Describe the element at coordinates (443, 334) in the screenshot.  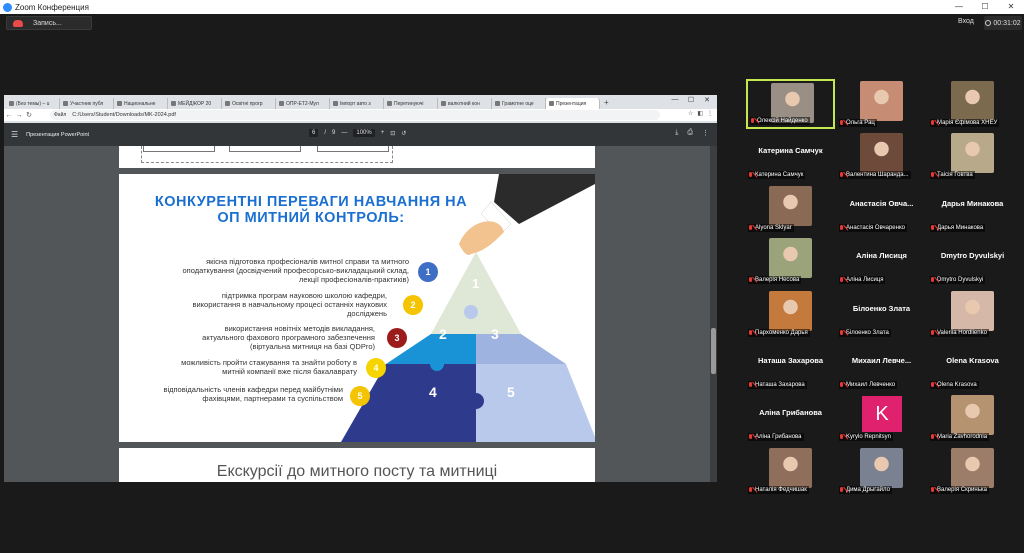
I see `pyramid-label-2: 2` at that location.